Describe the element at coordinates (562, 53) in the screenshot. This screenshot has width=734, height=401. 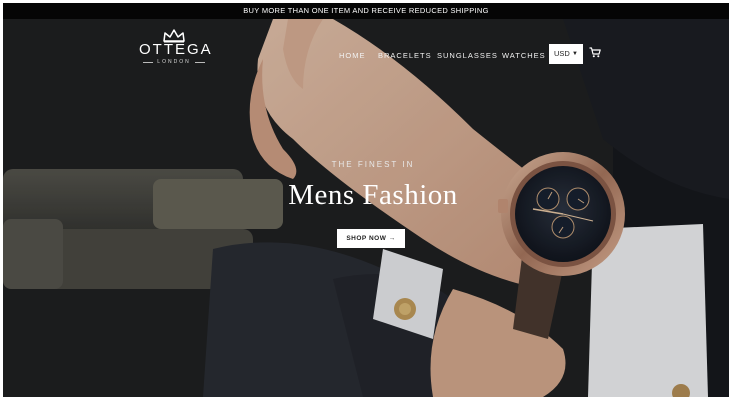
I see `currency-value: USD` at that location.